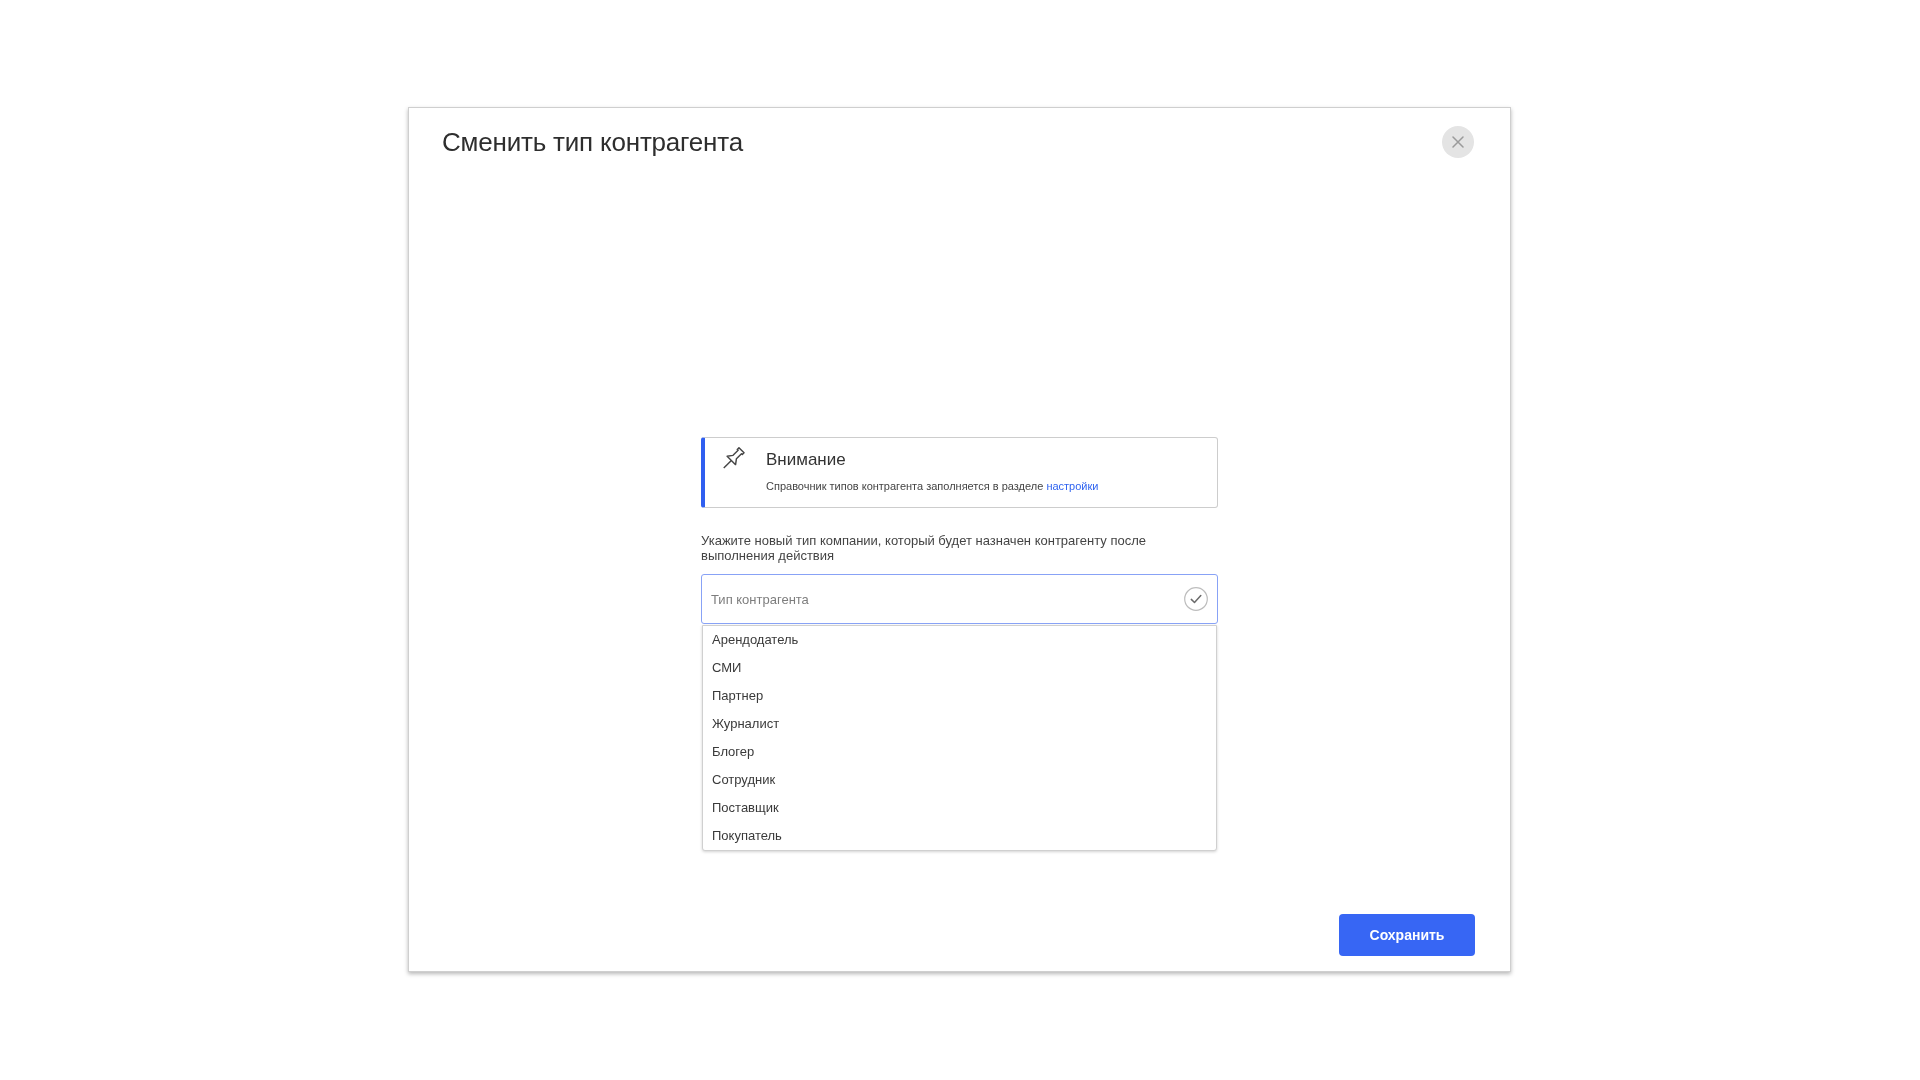 This screenshot has width=1920, height=1080. Describe the element at coordinates (959, 668) in the screenshot. I see `dropdown-option: СМИ` at that location.